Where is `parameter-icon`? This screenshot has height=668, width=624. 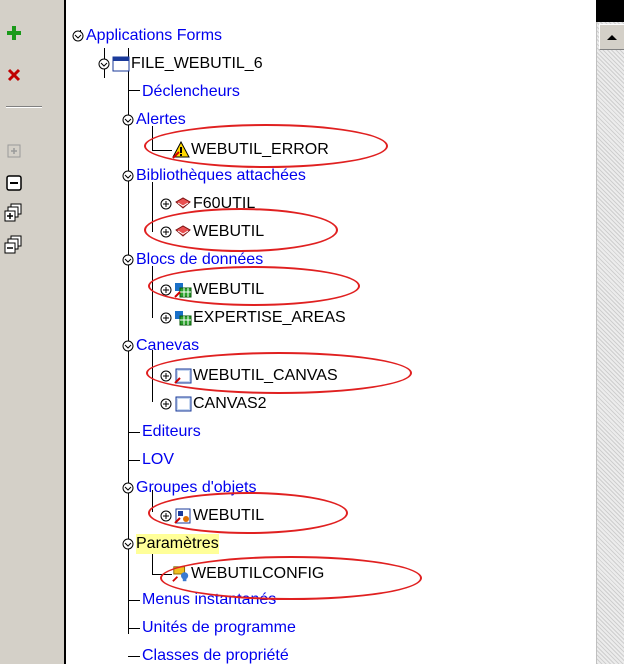
parameter-icon is located at coordinates (181, 574).